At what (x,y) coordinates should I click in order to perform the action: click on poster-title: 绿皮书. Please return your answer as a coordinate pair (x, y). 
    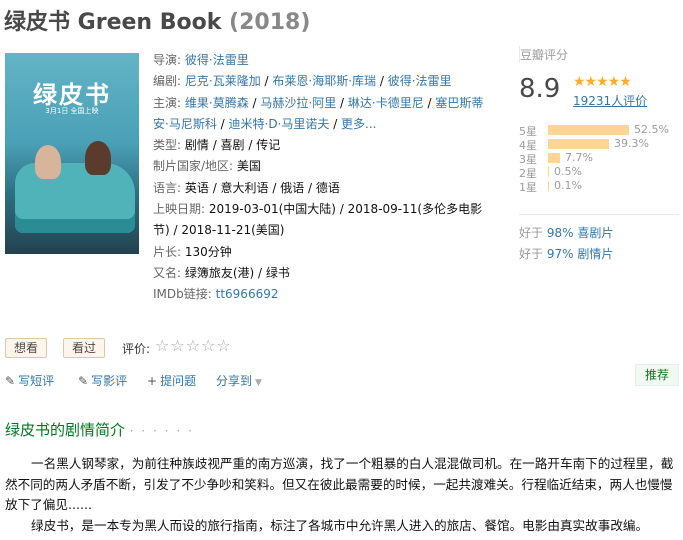
    Looking at the image, I should click on (72, 95).